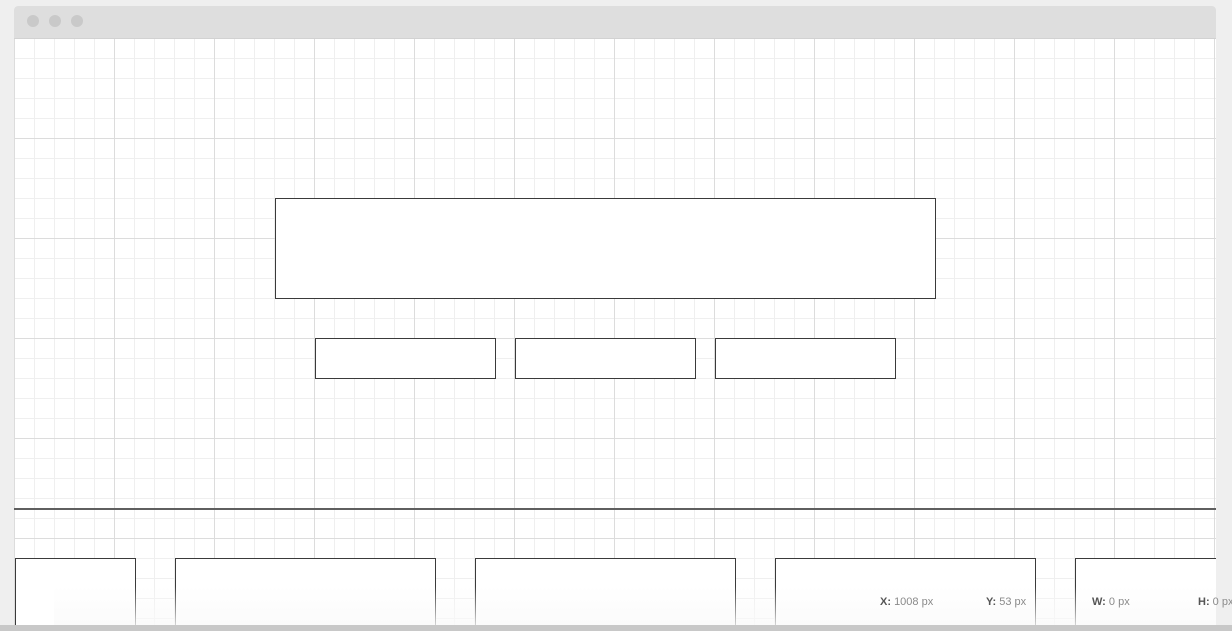 Image resolution: width=1232 pixels, height=631 pixels. I want to click on h-label: H:, so click(1204, 602).